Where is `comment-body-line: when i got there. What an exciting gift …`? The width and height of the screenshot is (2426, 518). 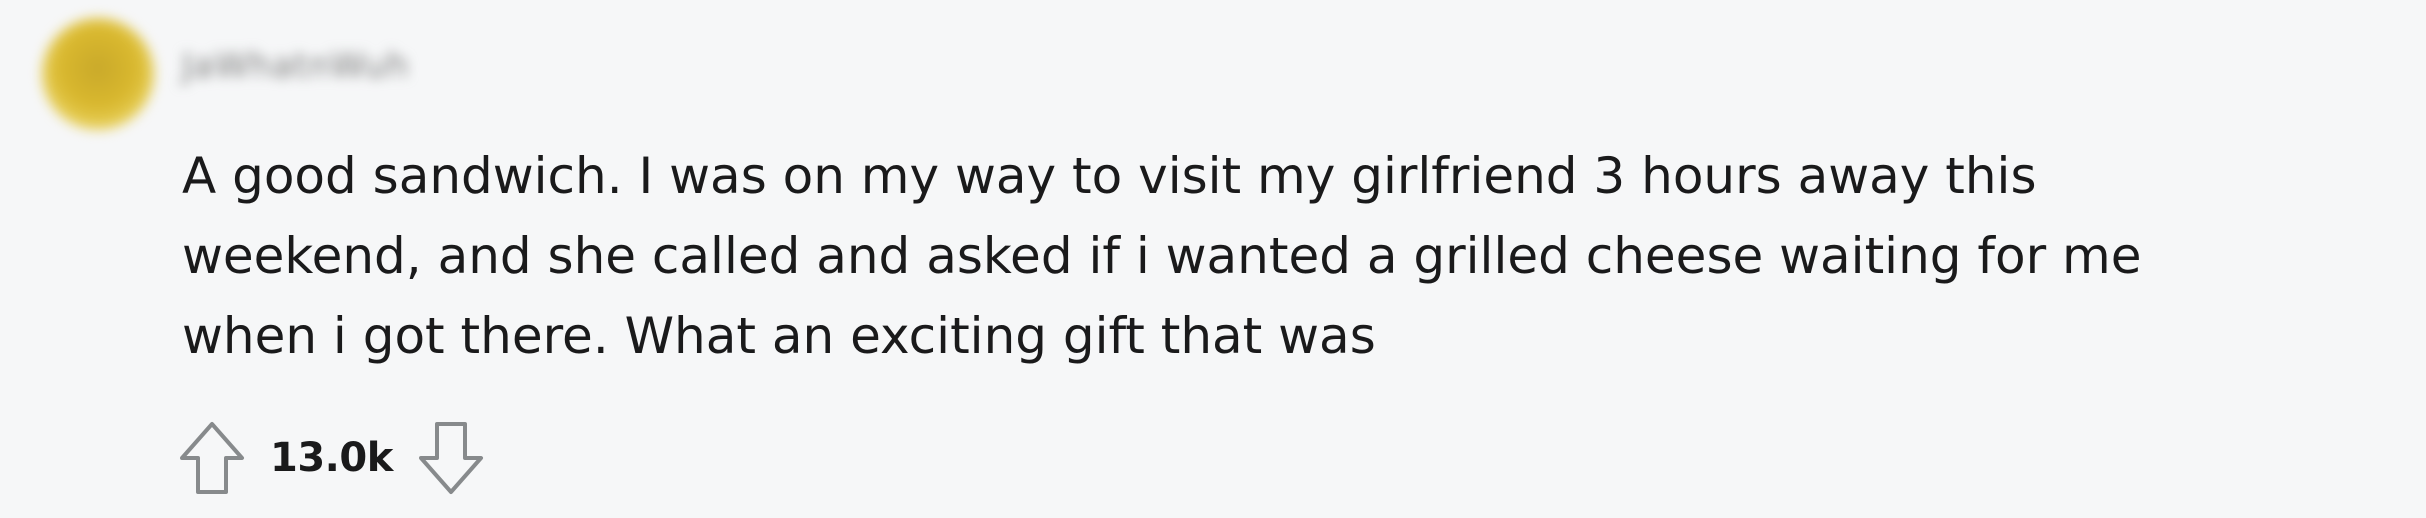 comment-body-line: when i got there. What an exciting gift … is located at coordinates (779, 336).